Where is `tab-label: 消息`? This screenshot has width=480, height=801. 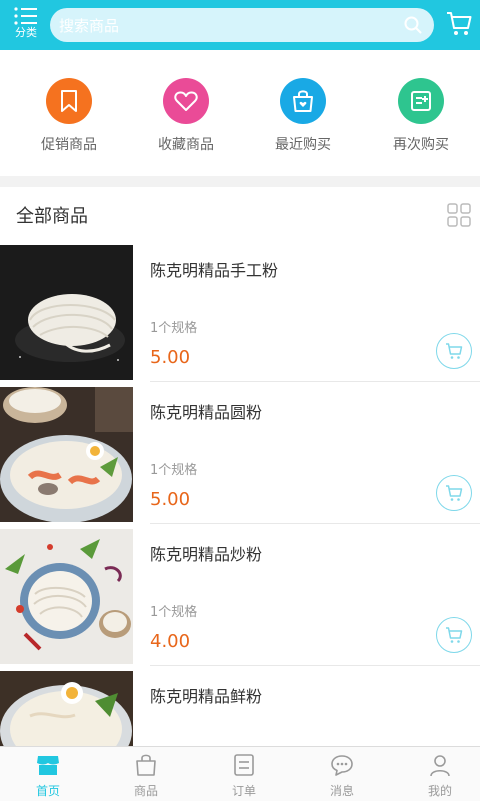 tab-label: 消息 is located at coordinates (341, 791).